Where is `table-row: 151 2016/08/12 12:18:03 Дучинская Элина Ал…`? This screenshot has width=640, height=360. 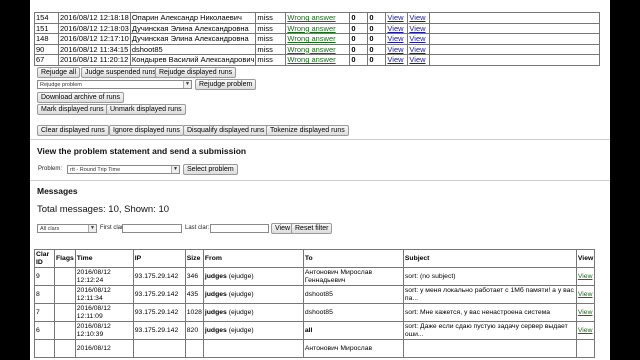 table-row: 151 2016/08/12 12:18:03 Дучинская Элина Ал… is located at coordinates (317, 28).